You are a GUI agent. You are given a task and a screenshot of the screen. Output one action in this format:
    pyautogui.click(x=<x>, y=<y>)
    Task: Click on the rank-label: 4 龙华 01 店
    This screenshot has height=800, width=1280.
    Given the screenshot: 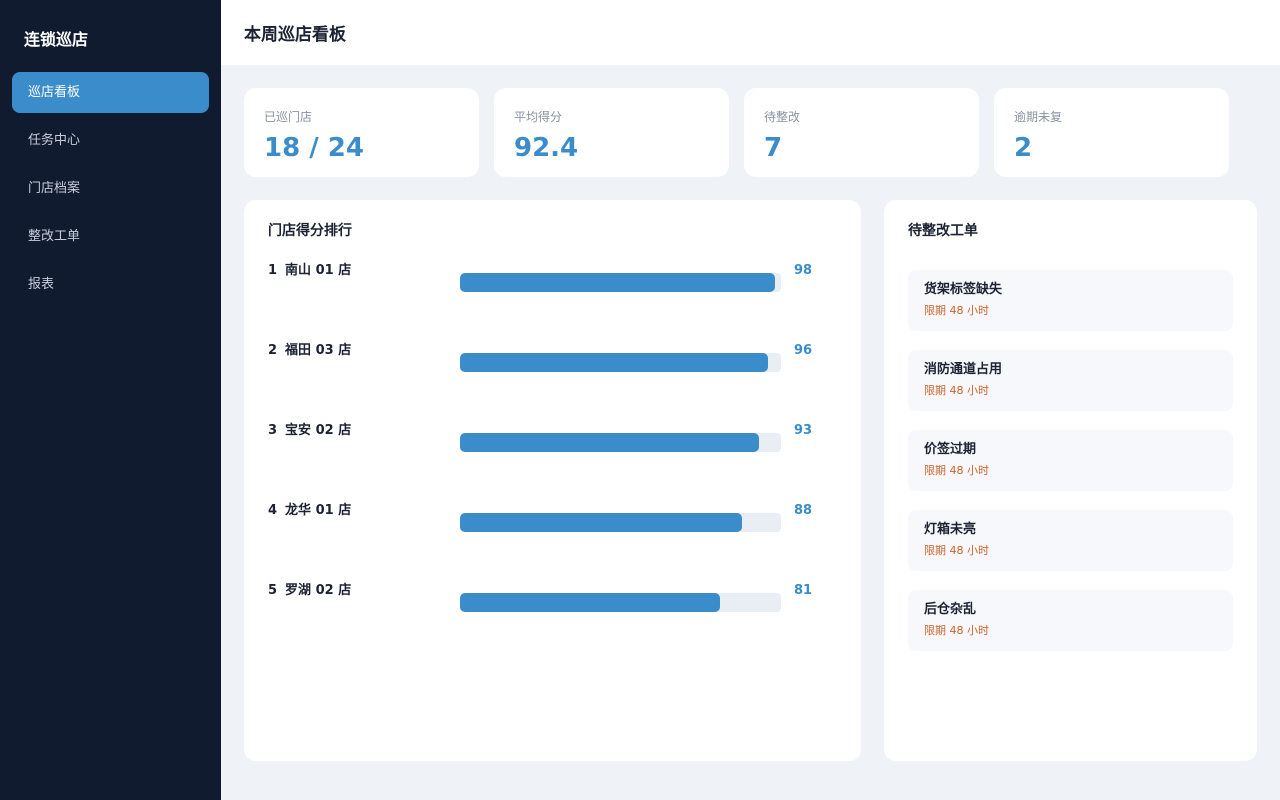 What is the action you would take?
    pyautogui.click(x=309, y=511)
    